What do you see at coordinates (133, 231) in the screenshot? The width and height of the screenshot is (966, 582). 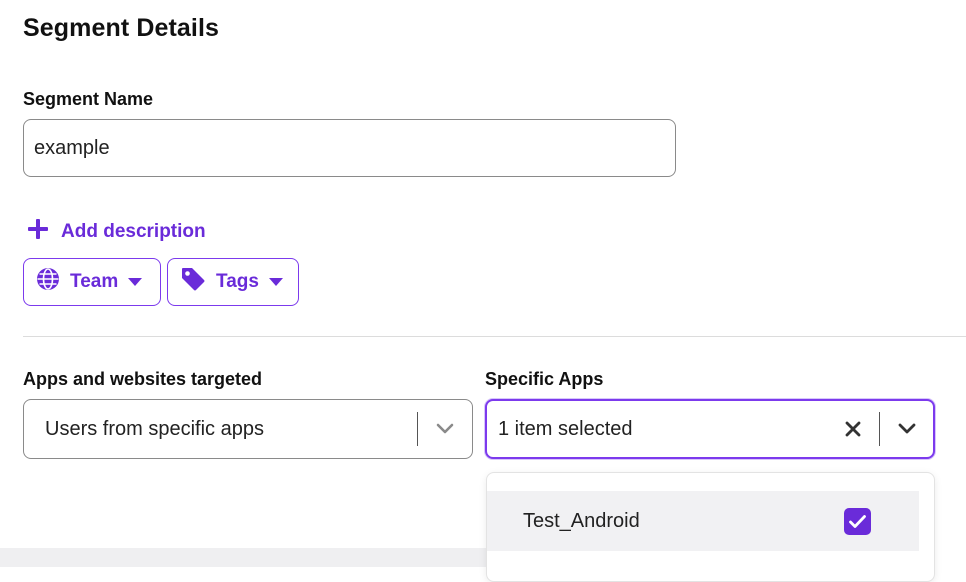 I see `add-description-label: Add description` at bounding box center [133, 231].